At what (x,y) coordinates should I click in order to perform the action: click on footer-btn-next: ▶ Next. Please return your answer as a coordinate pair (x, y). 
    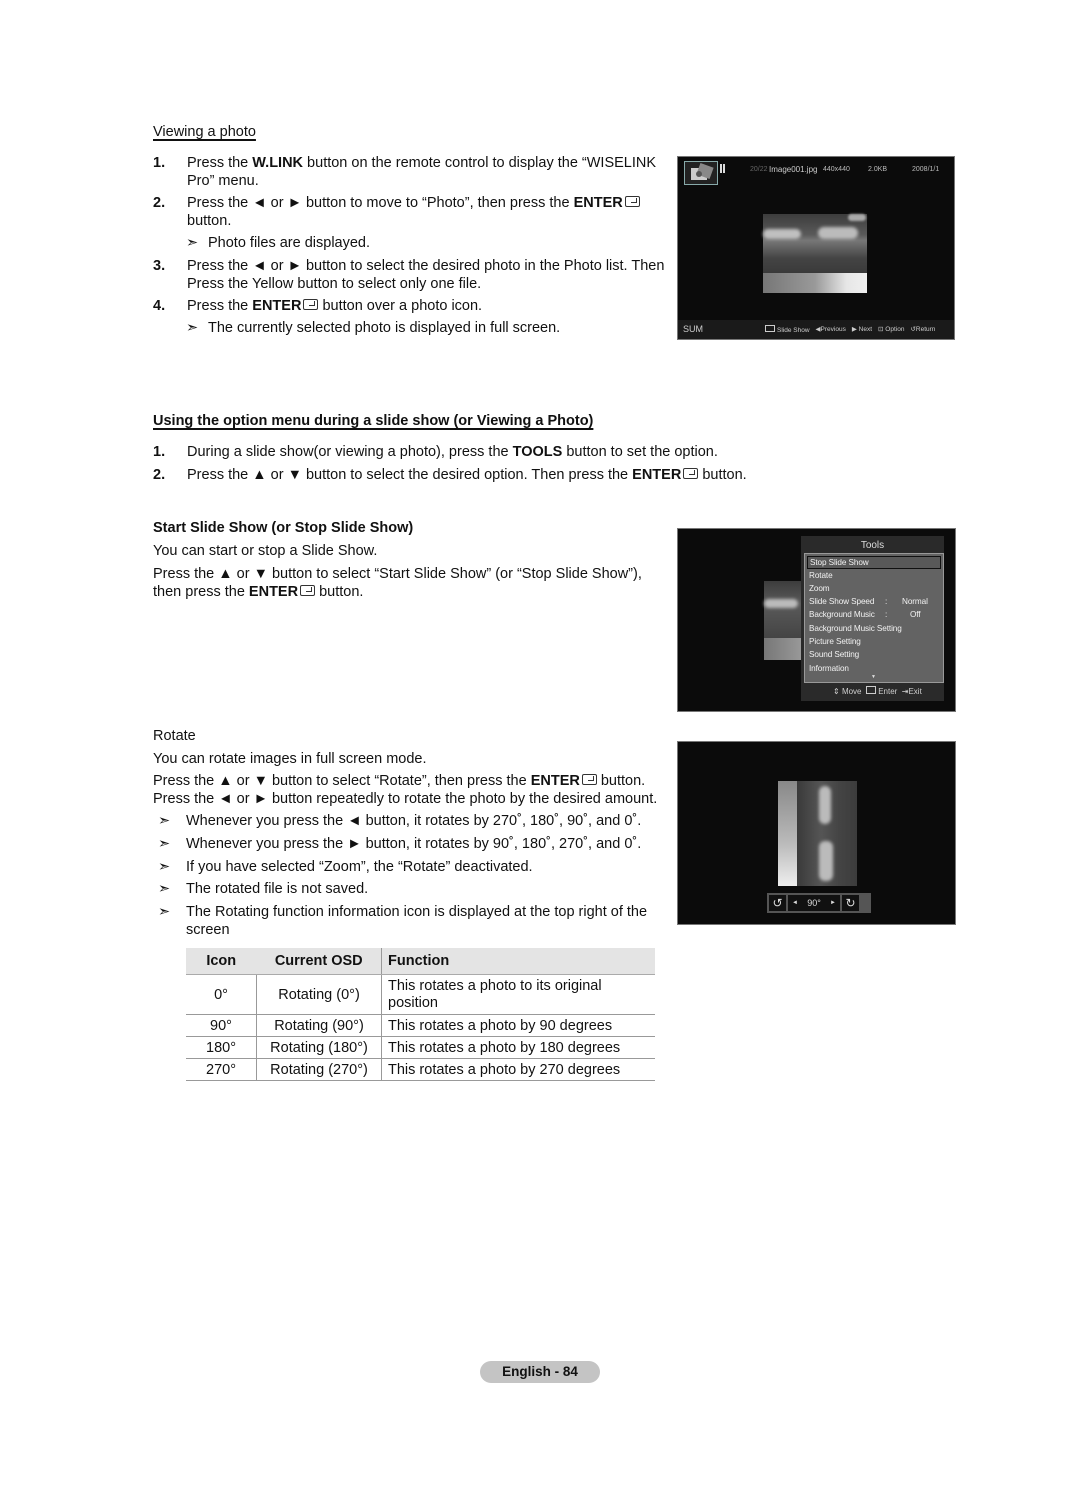
    Looking at the image, I should click on (862, 329).